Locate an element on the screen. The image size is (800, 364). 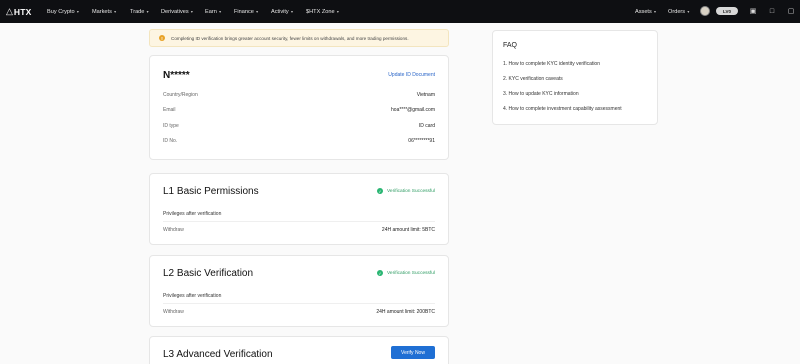
htx-logo: △ HTX is located at coordinates (24, 11).